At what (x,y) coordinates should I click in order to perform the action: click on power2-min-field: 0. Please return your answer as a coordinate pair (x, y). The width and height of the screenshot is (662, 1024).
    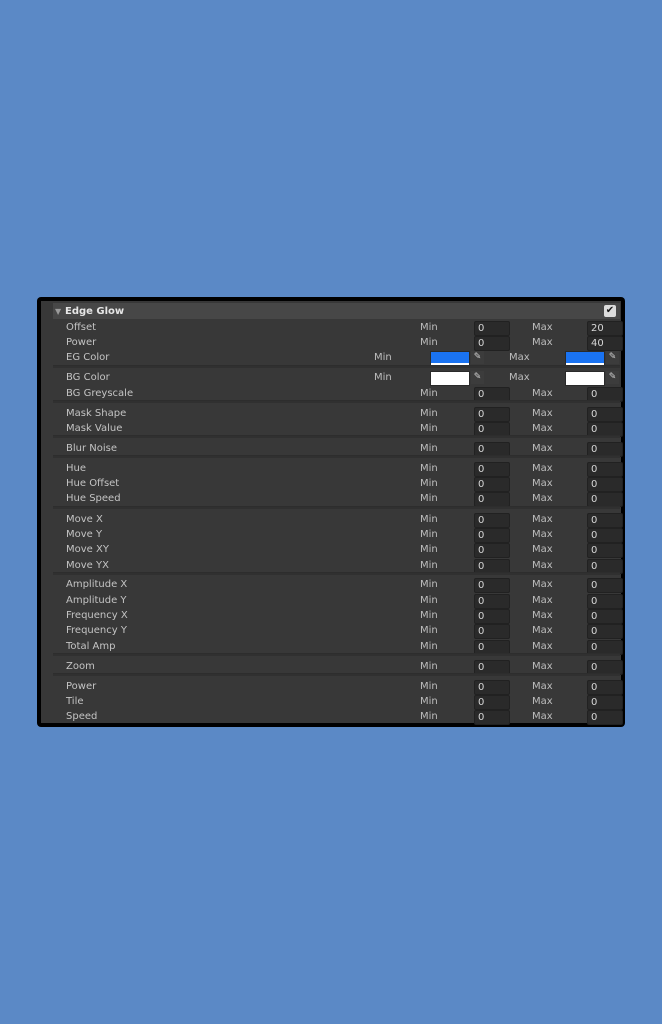
    Looking at the image, I should click on (492, 687).